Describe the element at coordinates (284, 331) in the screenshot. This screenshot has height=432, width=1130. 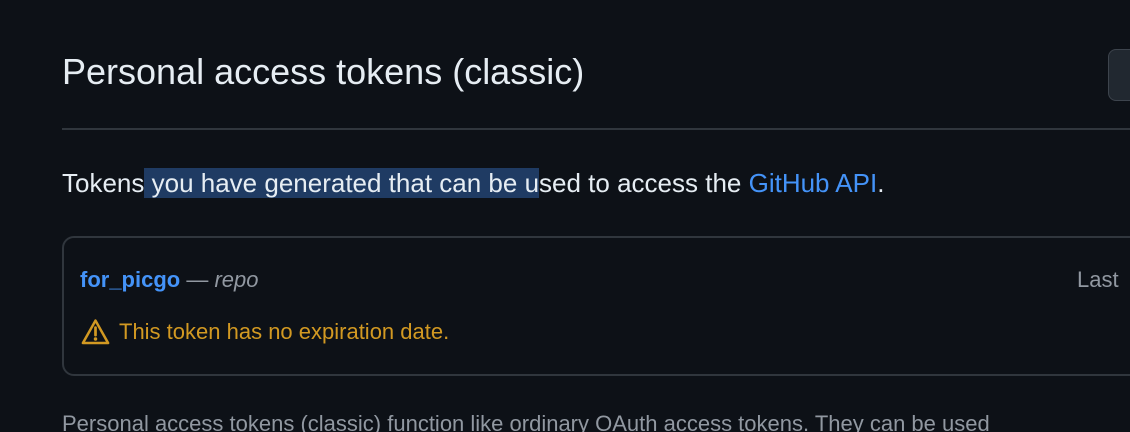
I see `warning-text: This token has no expiration date.` at that location.